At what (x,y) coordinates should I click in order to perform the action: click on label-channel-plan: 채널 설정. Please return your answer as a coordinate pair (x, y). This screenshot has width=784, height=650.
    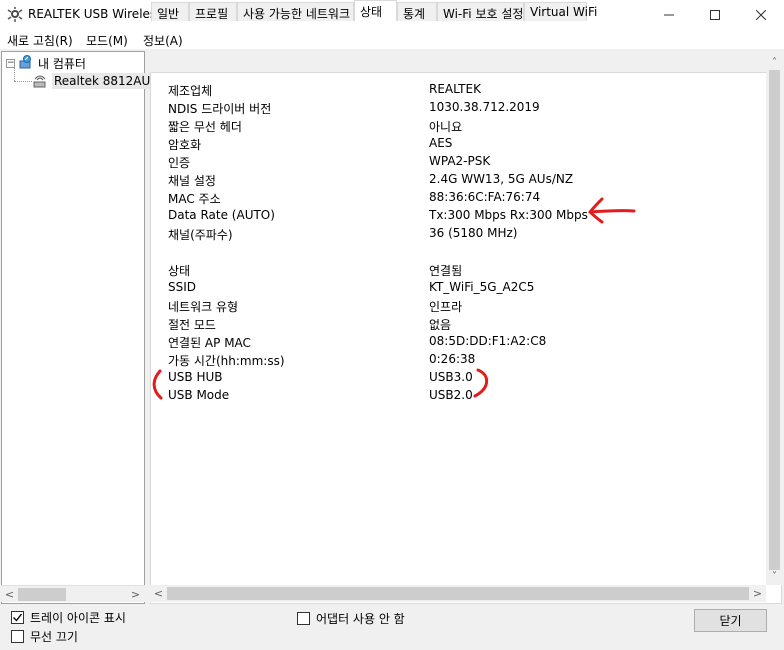
    Looking at the image, I should click on (192, 181).